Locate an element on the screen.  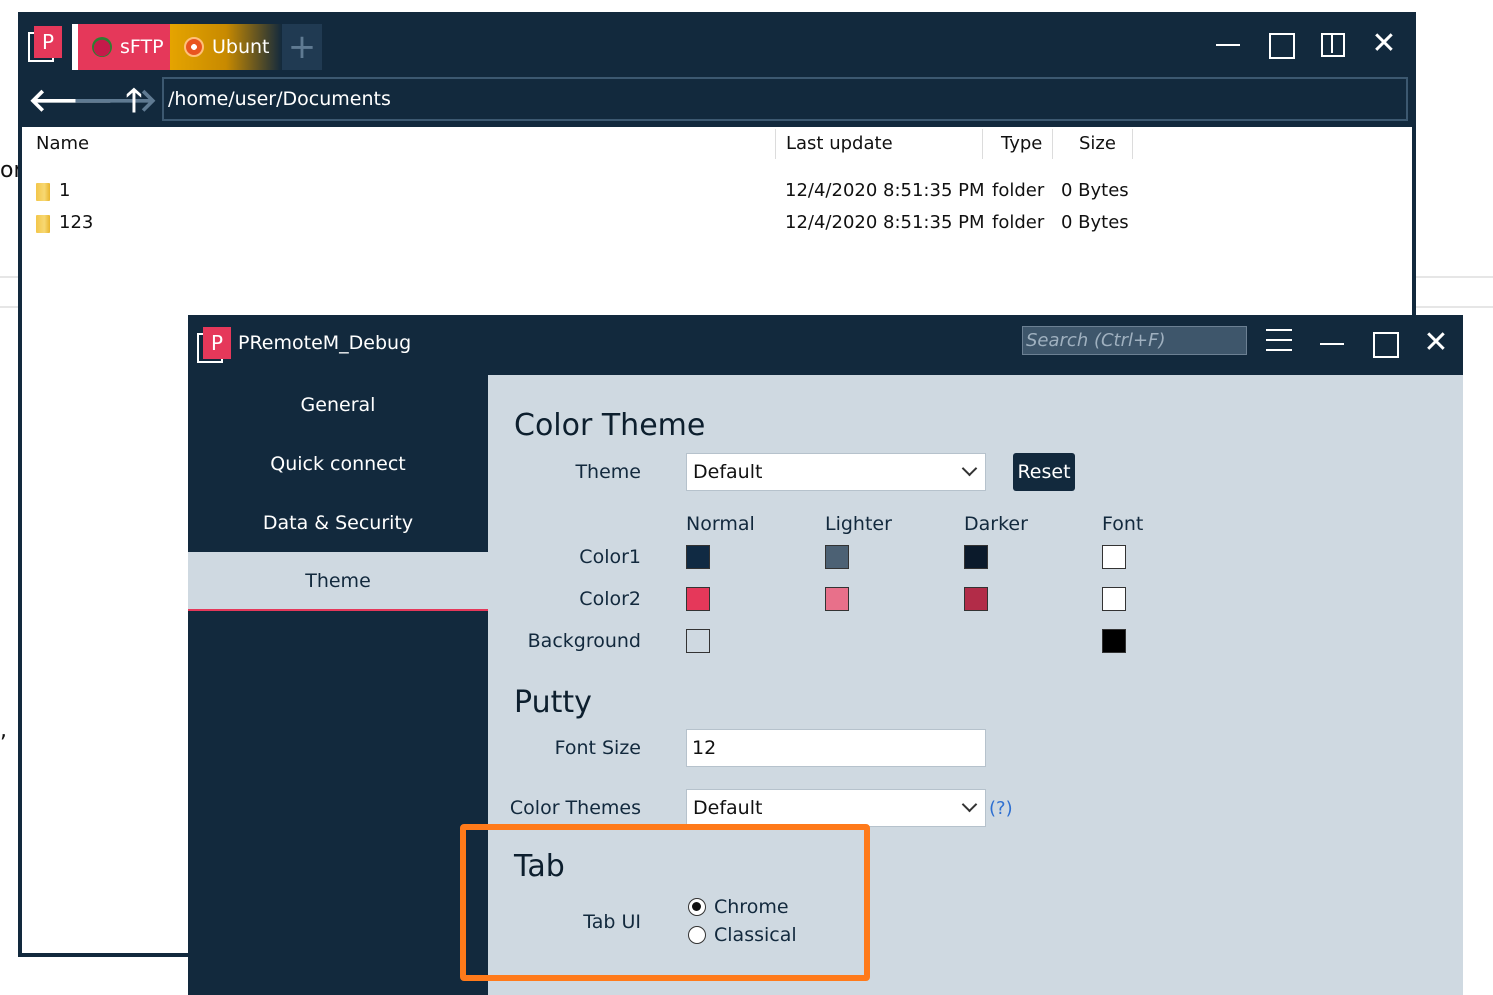
color1-normal-swatch is located at coordinates (698, 557).